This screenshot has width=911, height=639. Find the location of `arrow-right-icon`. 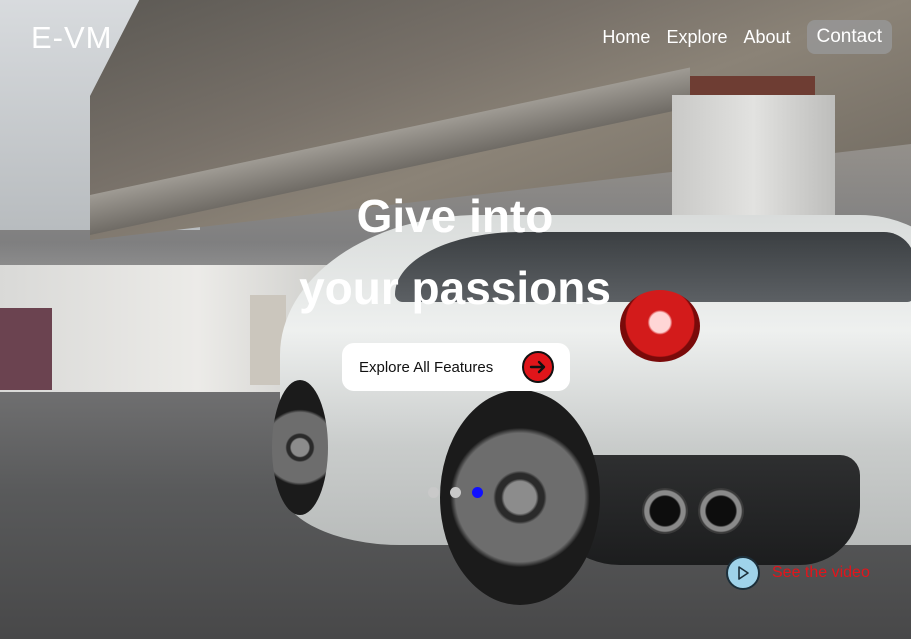

arrow-right-icon is located at coordinates (538, 367).